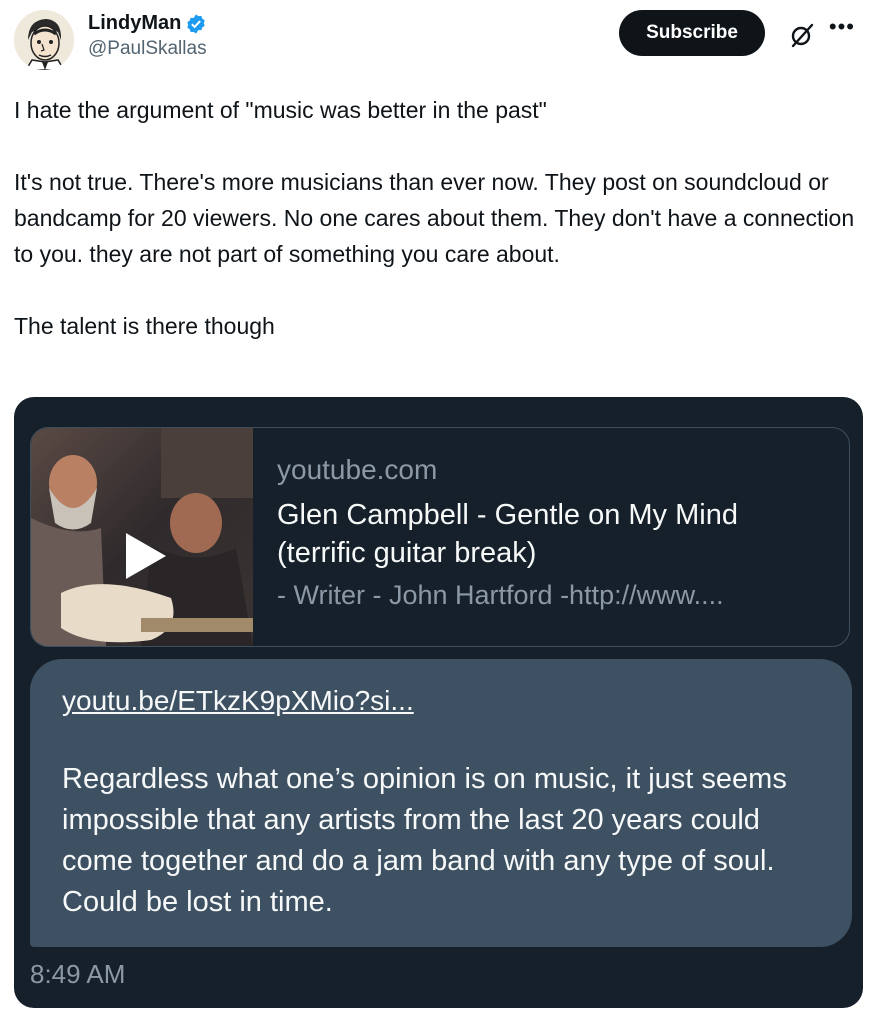 This screenshot has height=1027, width=871. Describe the element at coordinates (134, 23) in the screenshot. I see `author-name: LindyMan` at that location.